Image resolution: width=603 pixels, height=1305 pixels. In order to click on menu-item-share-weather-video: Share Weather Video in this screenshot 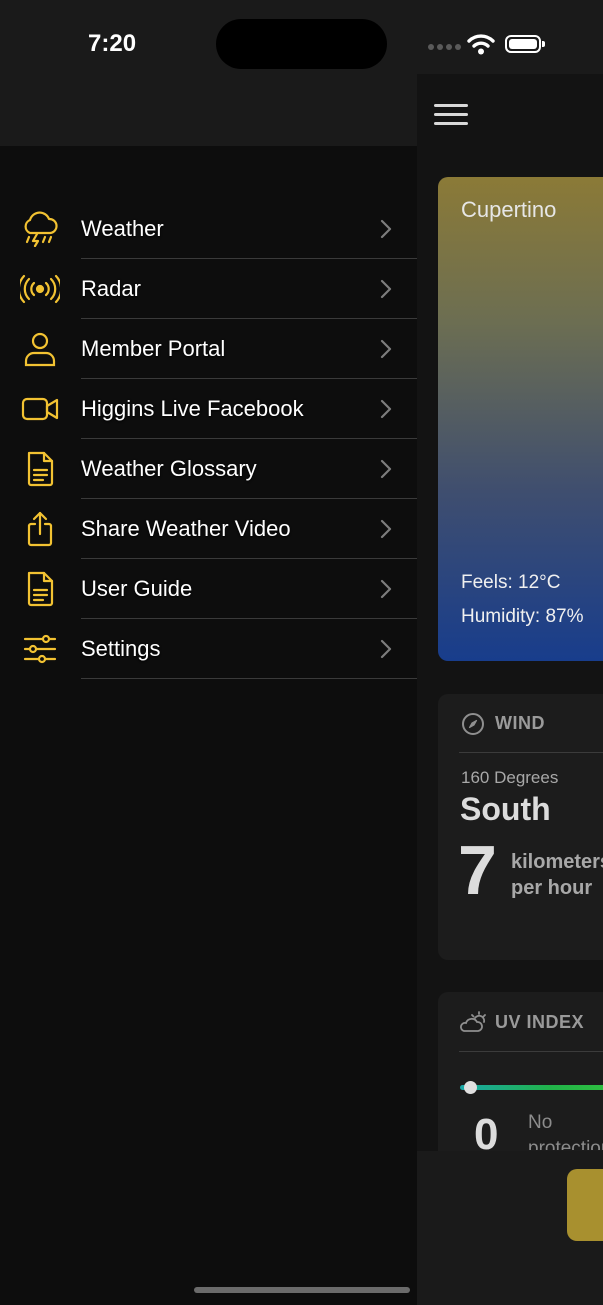, I will do `click(208, 529)`.